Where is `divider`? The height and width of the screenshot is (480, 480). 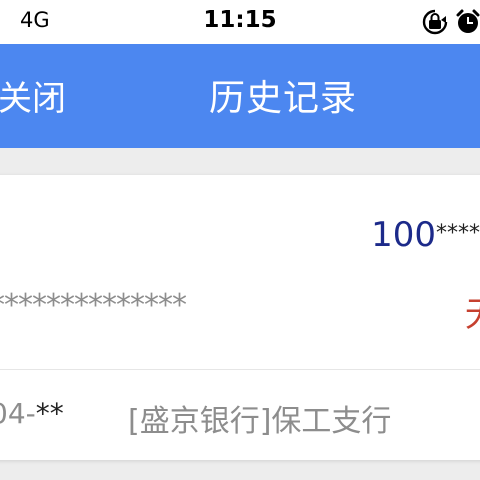
divider is located at coordinates (240, 369).